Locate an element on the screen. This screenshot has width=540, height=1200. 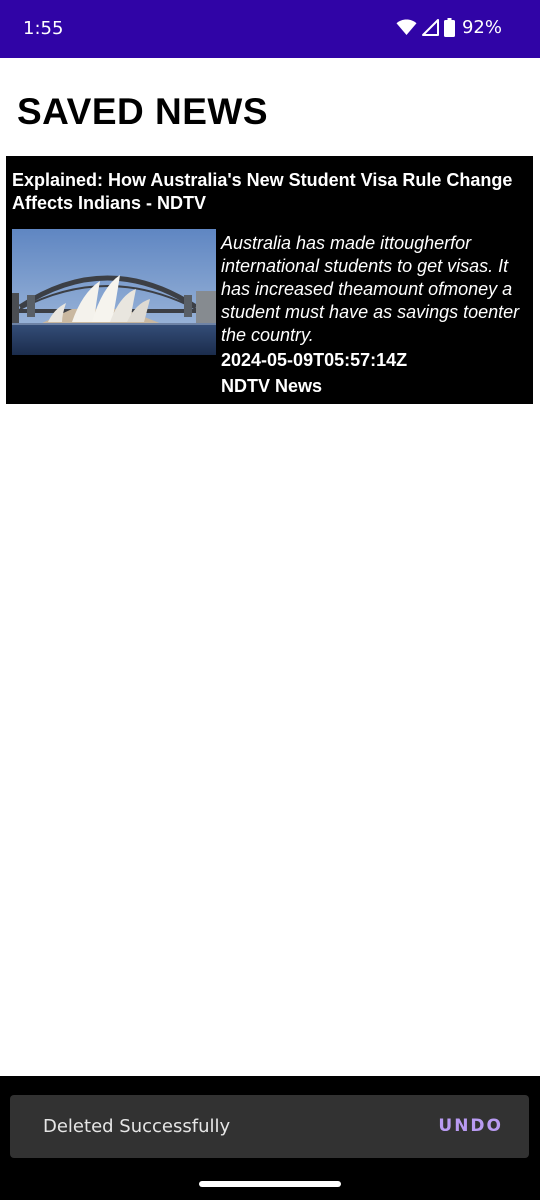
cellular-signal-icon is located at coordinates (430, 27).